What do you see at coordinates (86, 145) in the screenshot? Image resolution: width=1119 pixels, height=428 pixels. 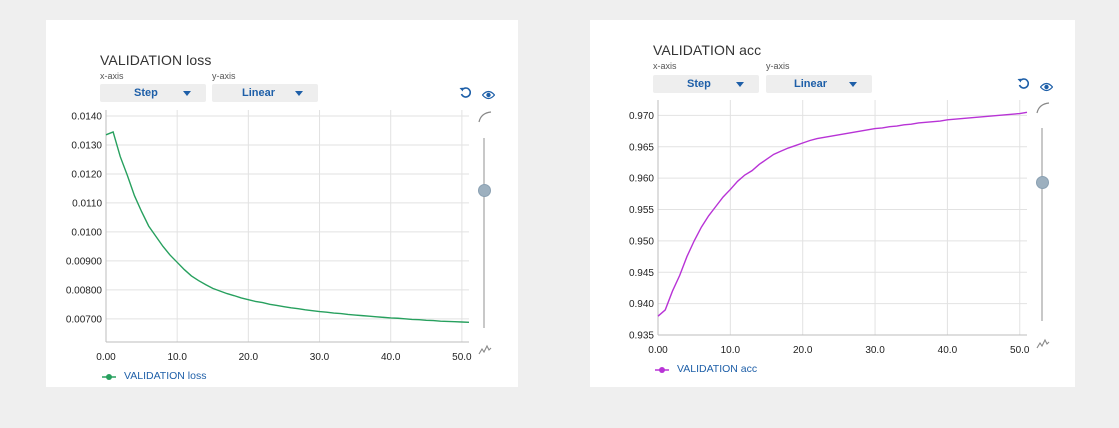 I see `y-tick-label: 0.0130` at bounding box center [86, 145].